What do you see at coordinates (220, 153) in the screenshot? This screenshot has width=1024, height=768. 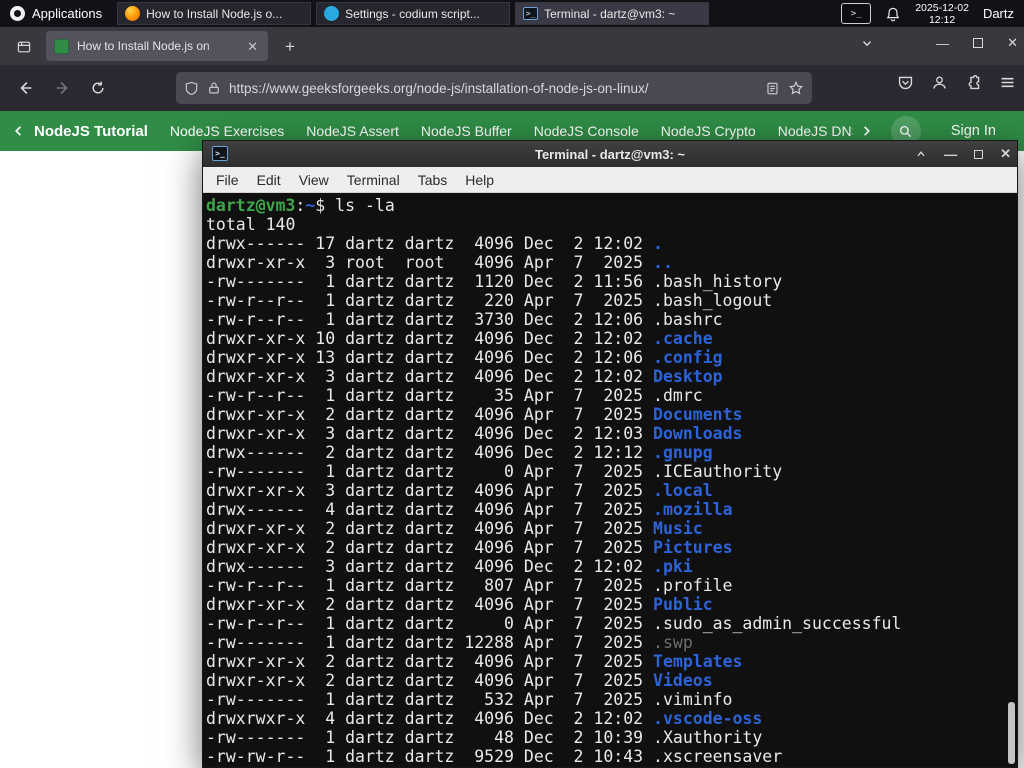 I see `terminal-title-icon: >_` at bounding box center [220, 153].